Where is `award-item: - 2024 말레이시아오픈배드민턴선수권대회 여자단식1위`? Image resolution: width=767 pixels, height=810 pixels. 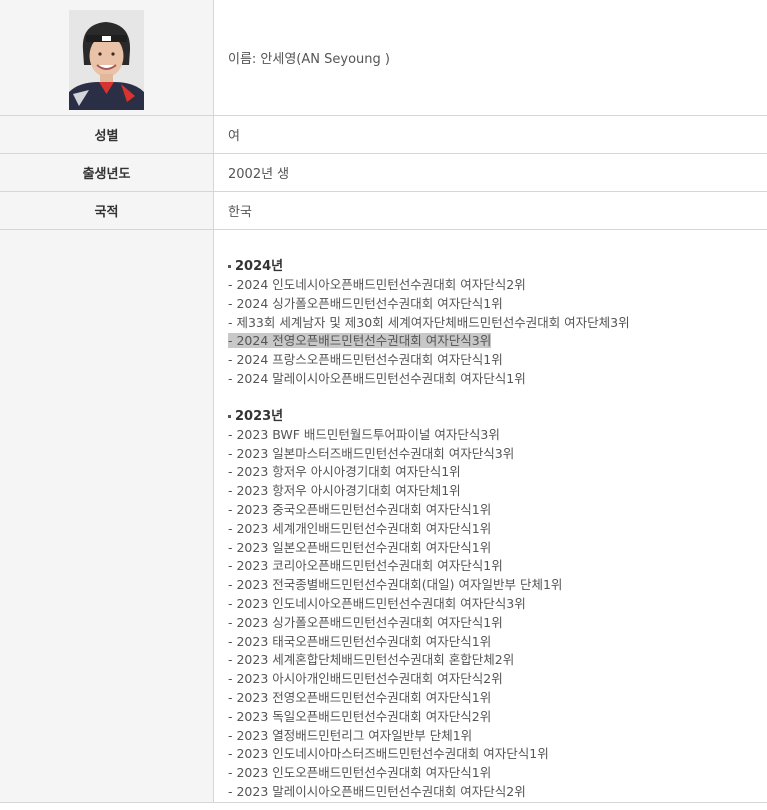 award-item: - 2024 말레이시아오픈배드민턴선수권대회 여자단식1위 is located at coordinates (377, 378).